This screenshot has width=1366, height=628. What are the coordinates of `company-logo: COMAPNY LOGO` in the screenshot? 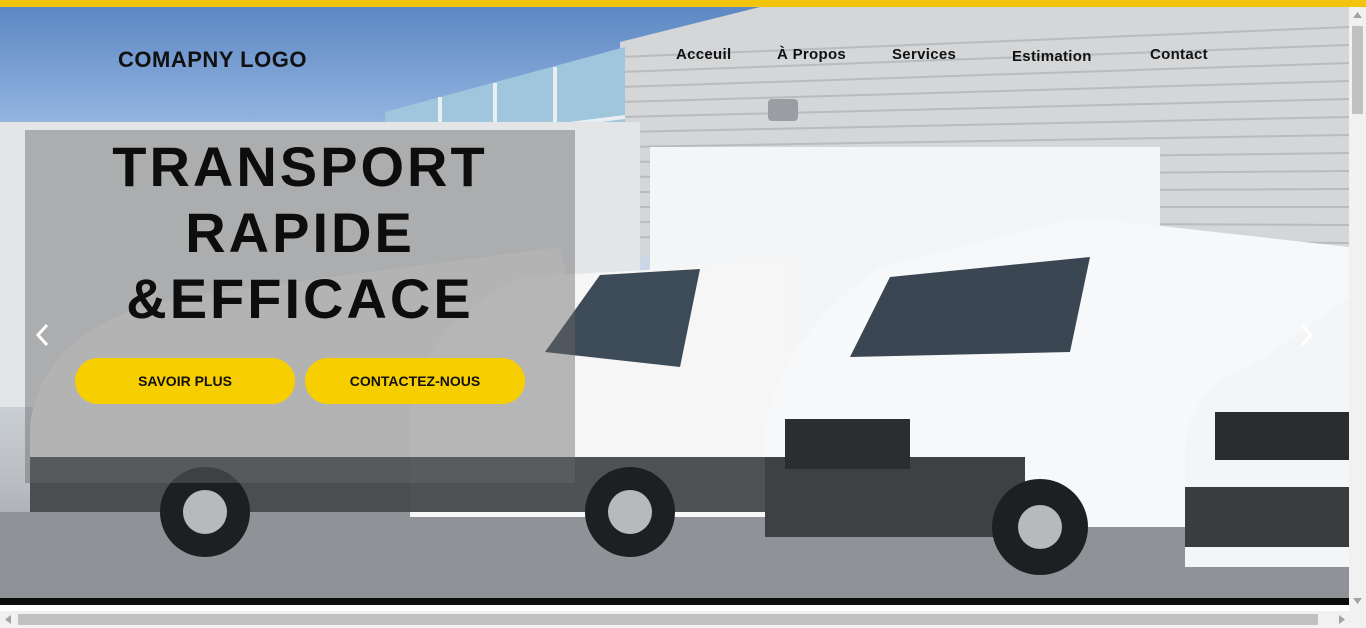 It's located at (212, 60).